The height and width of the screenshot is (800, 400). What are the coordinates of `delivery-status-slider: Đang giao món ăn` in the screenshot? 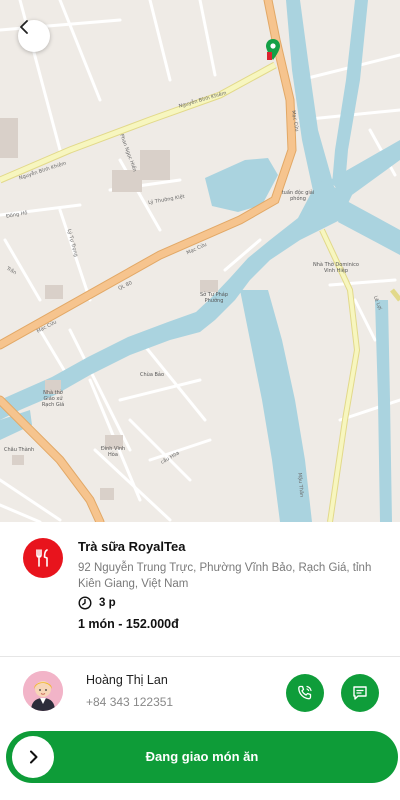 It's located at (202, 757).